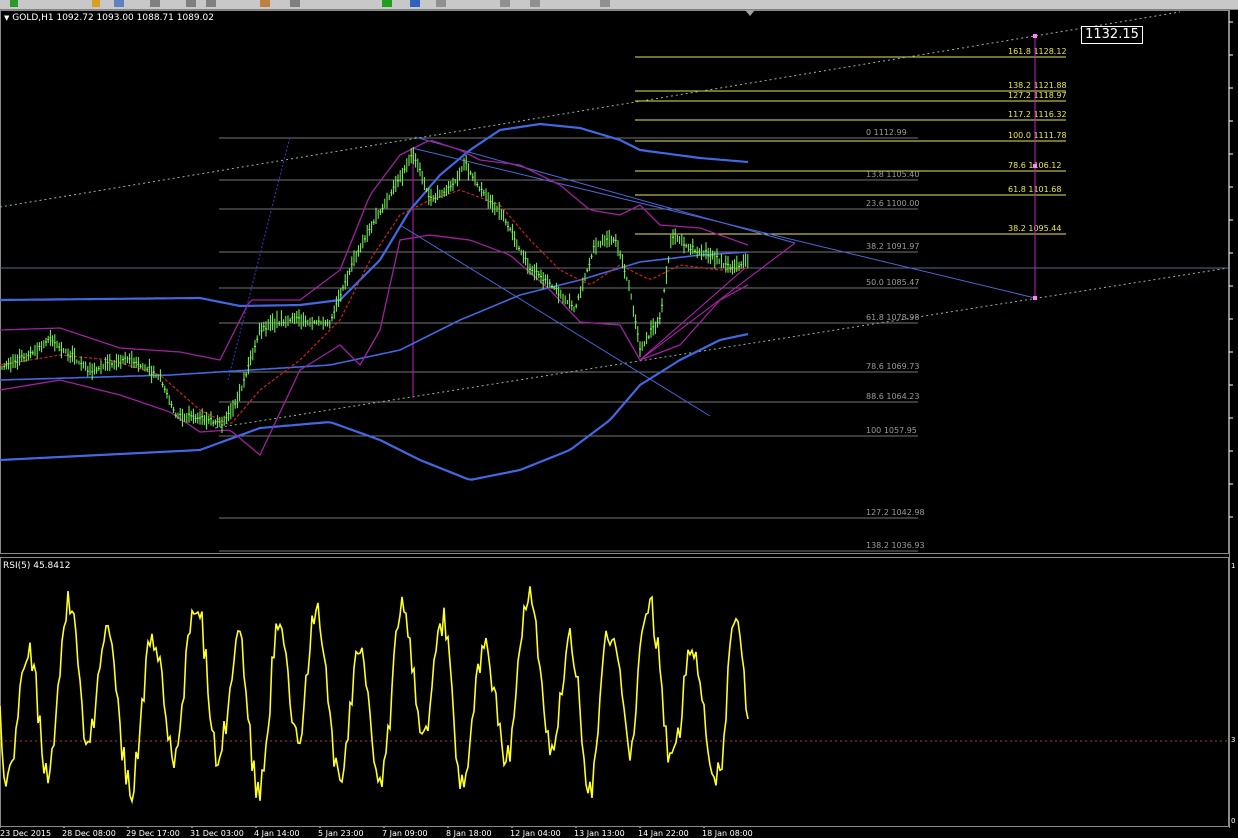 The height and width of the screenshot is (838, 1238). I want to click on fib-right-label: 100.0 1111.78, so click(1037, 135).